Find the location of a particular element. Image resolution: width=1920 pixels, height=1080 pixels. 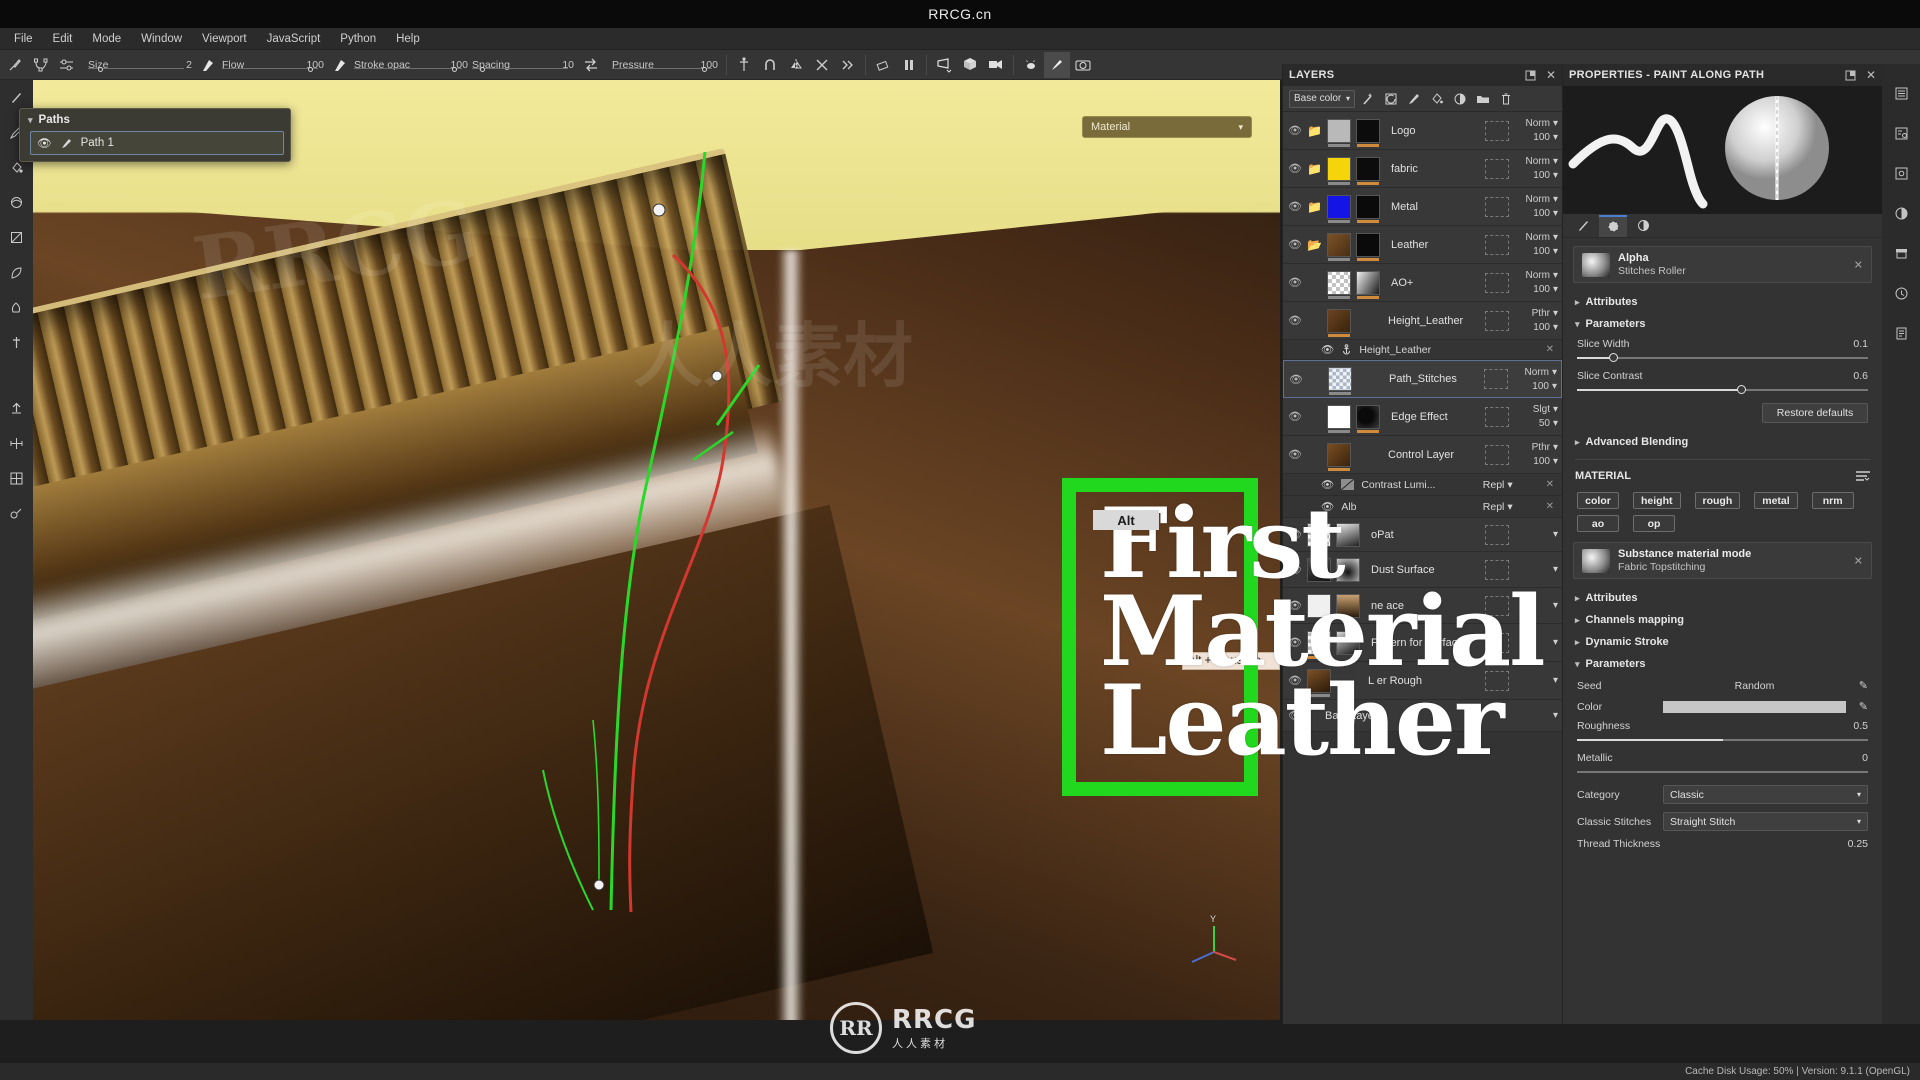

alpha-tab-icon is located at coordinates (1613, 225).